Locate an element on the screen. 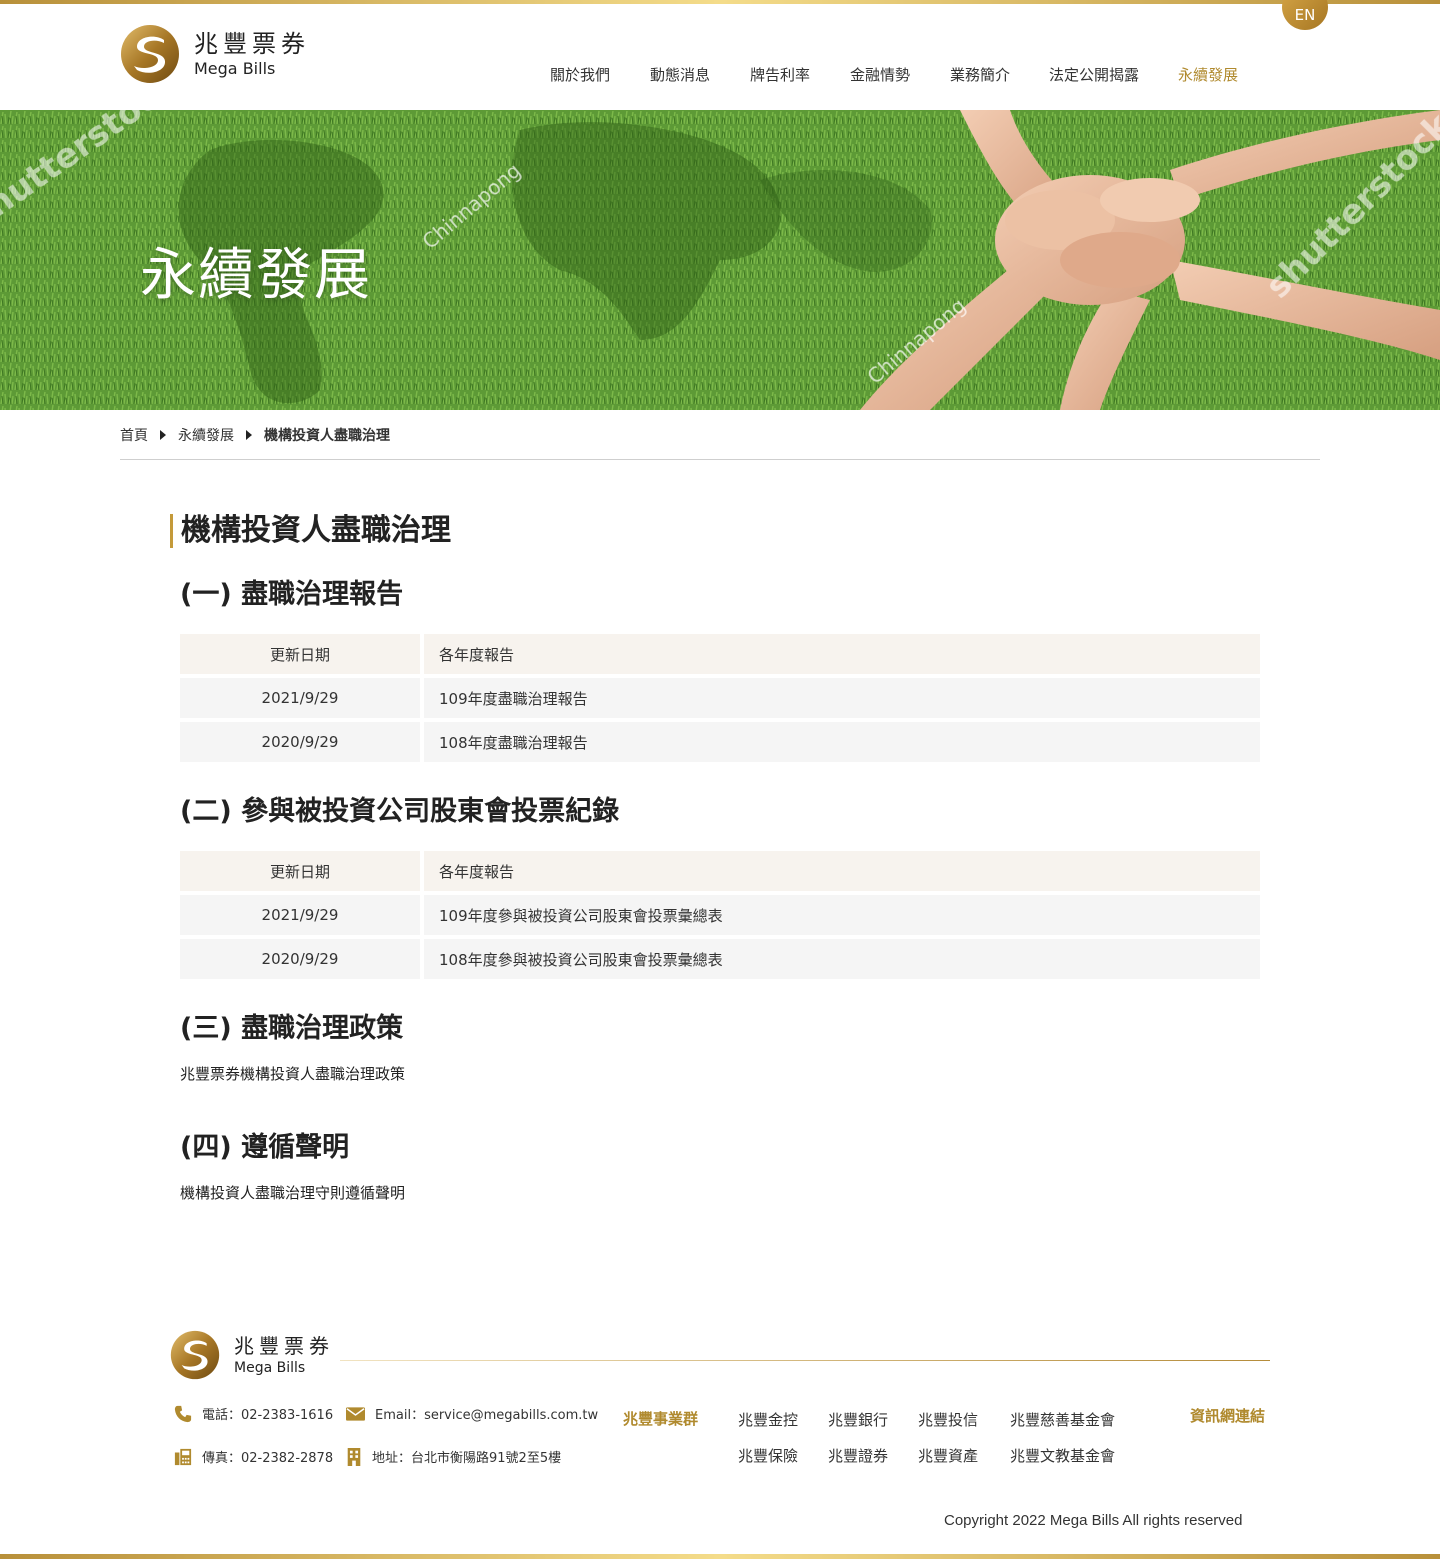  row-report-link: 108年度盡職治理報告 is located at coordinates (842, 742).